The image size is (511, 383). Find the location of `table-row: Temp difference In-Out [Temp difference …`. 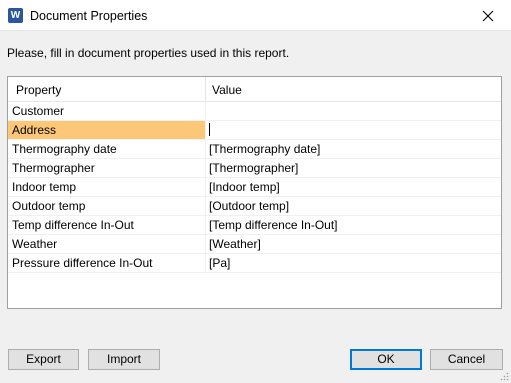

table-row: Temp difference In-Out [Temp difference … is located at coordinates (254, 225).